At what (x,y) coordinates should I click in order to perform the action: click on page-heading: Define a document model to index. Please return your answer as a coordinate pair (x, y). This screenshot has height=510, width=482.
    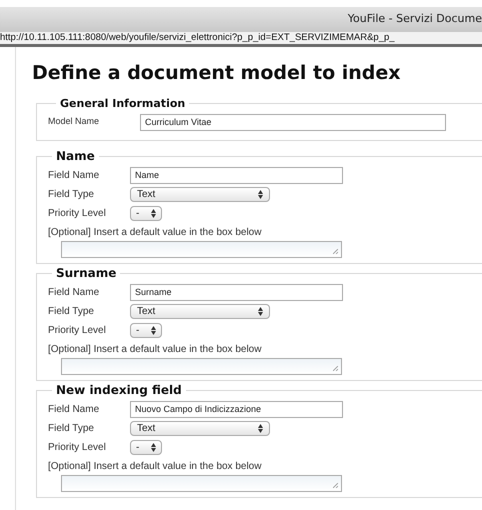
    Looking at the image, I should click on (217, 73).